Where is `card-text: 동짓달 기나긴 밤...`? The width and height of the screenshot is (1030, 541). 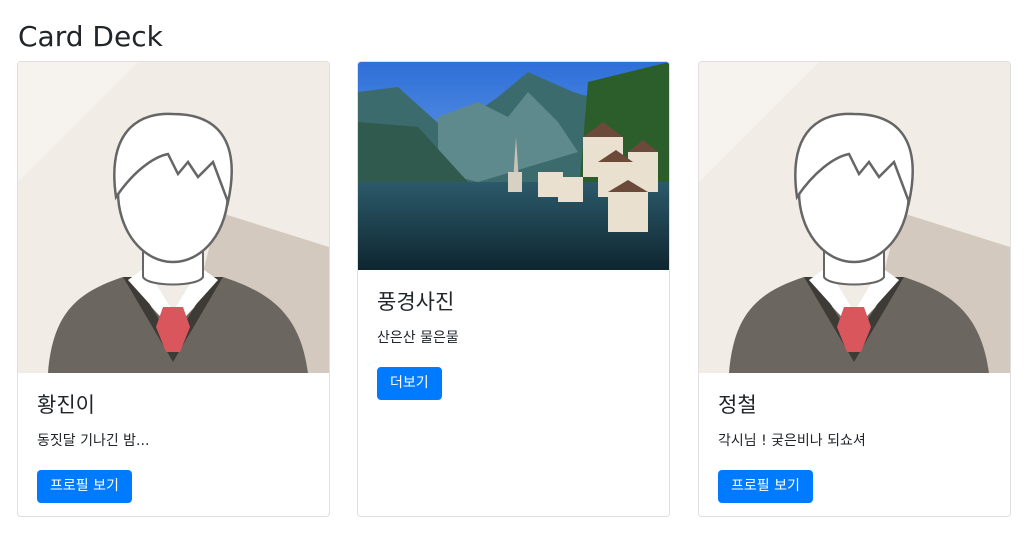 card-text: 동짓달 기나긴 밤... is located at coordinates (93, 441).